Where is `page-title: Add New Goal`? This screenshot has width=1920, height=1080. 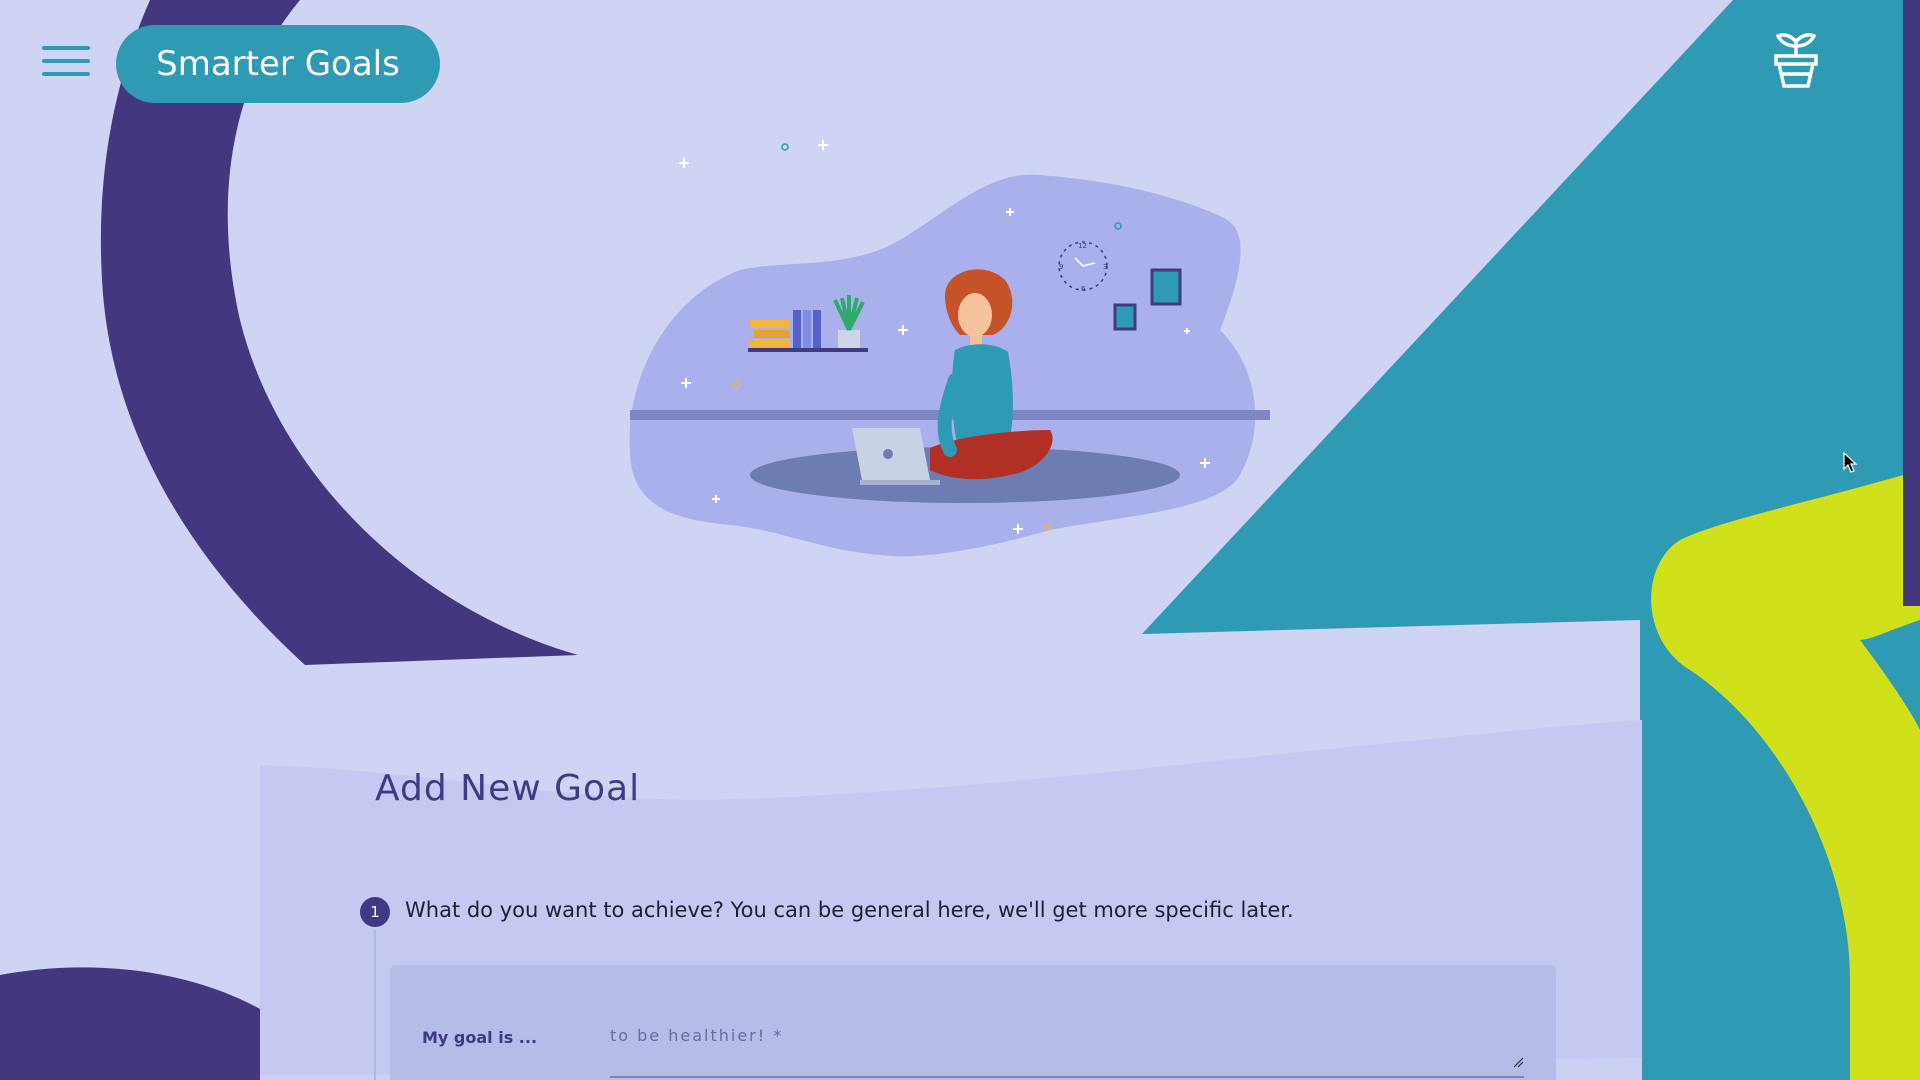
page-title: Add New Goal is located at coordinates (508, 788).